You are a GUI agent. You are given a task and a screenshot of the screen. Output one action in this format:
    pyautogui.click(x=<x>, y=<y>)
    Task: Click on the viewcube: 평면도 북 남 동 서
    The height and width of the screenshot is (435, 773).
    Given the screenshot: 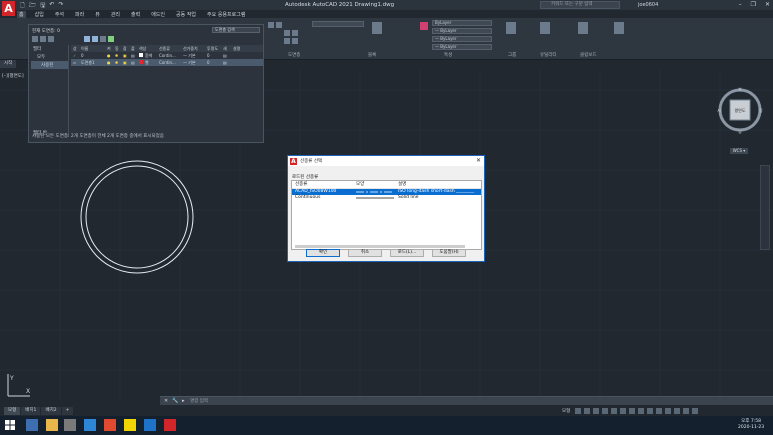 What is the action you would take?
    pyautogui.click(x=740, y=110)
    